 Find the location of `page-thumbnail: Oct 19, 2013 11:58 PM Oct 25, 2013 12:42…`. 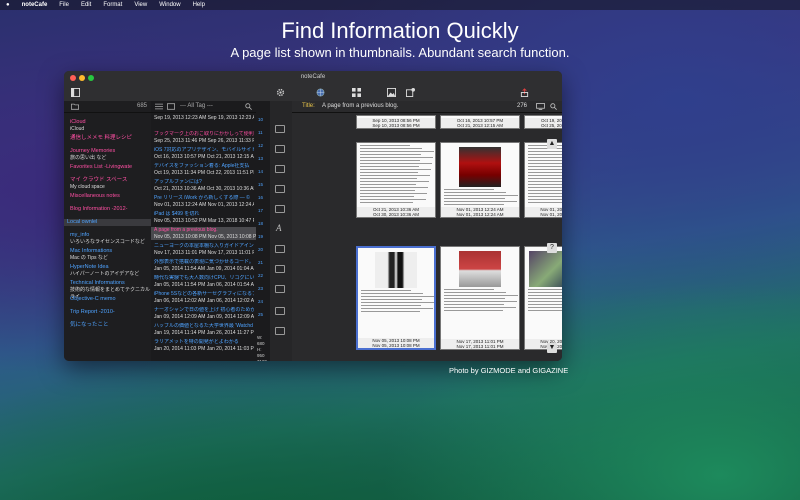

page-thumbnail: Oct 19, 2013 11:58 PM Oct 25, 2013 12:42… is located at coordinates (543, 122).